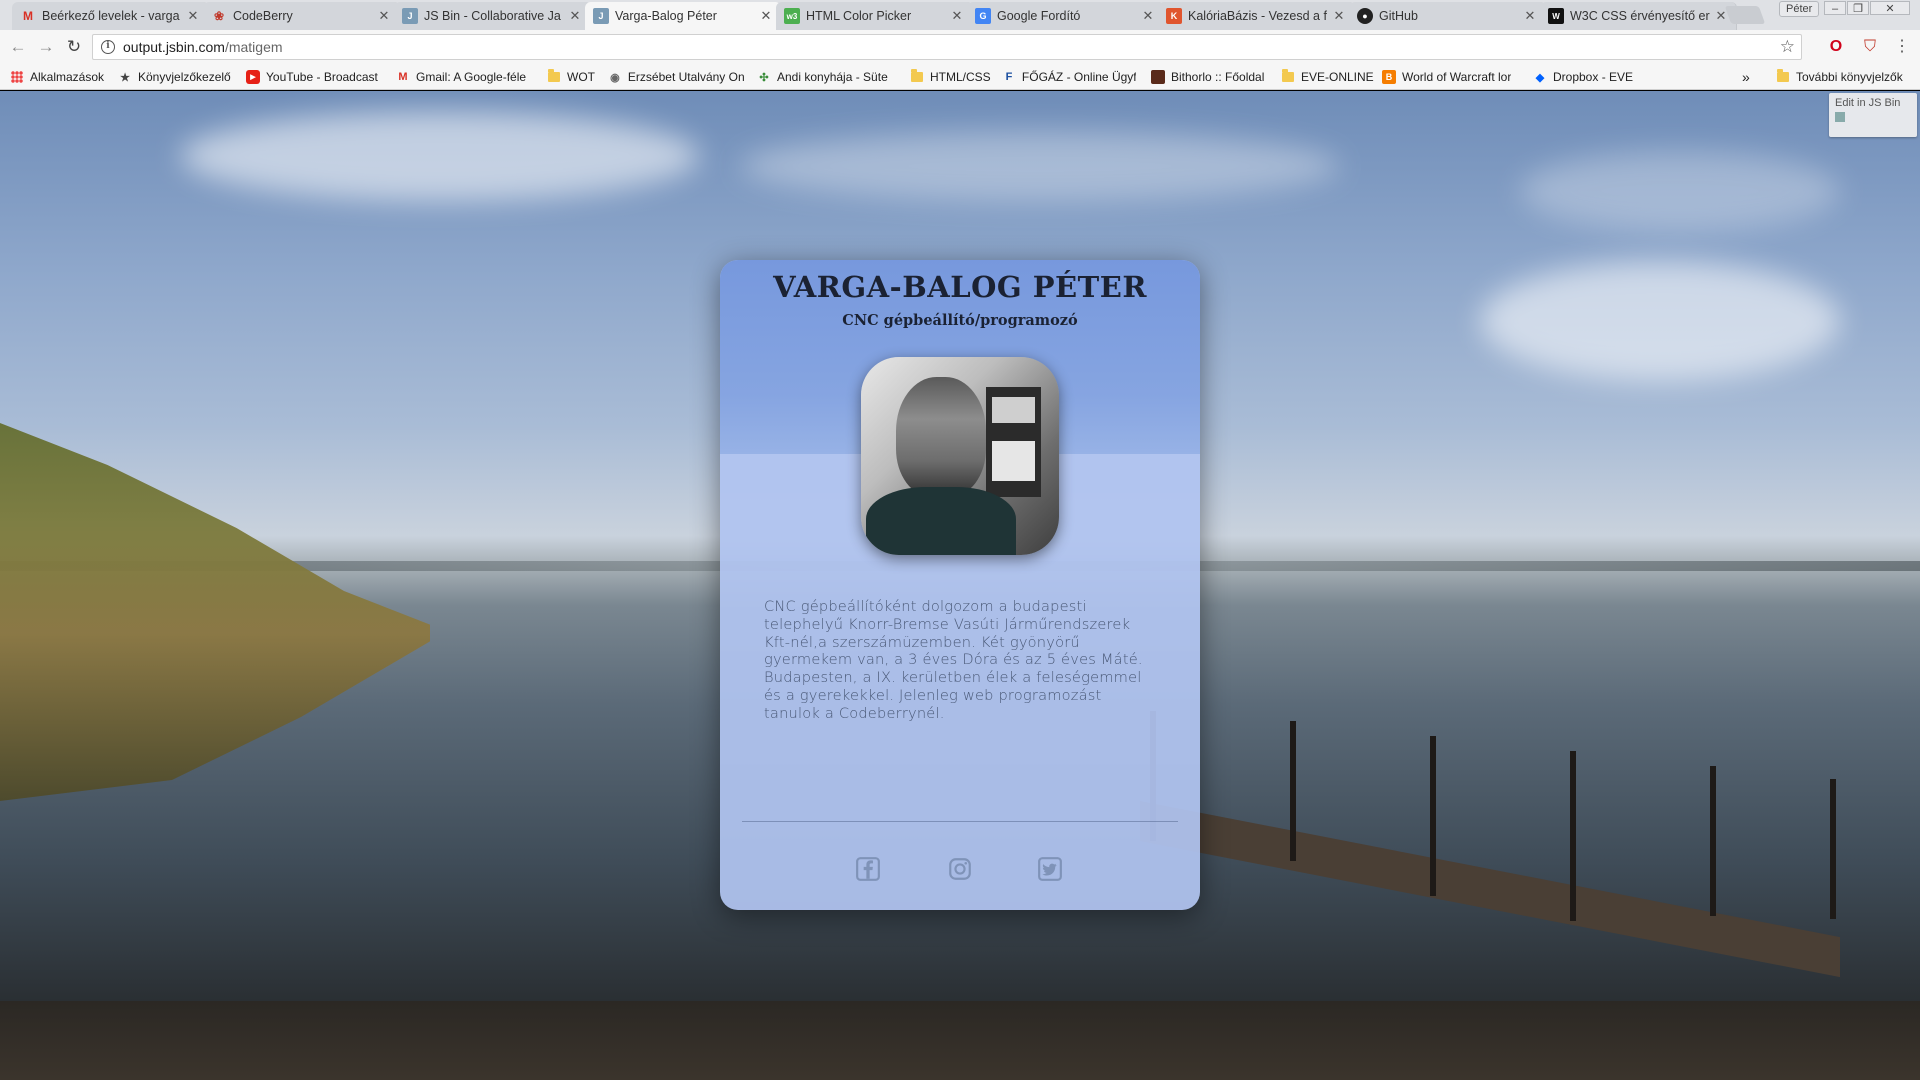  I want to click on avatar, so click(960, 456).